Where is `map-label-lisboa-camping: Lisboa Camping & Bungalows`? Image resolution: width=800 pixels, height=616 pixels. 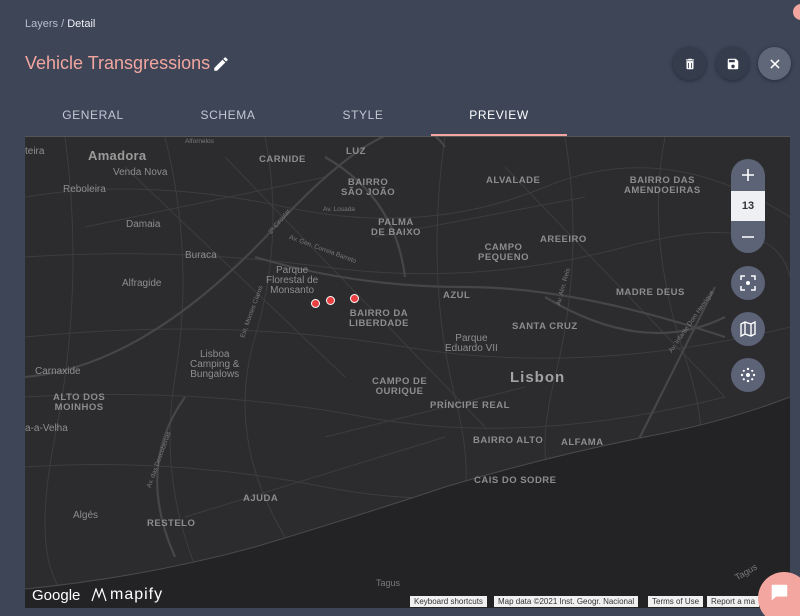
map-label-lisboa-camping: Lisboa Camping & Bungalows is located at coordinates (215, 364).